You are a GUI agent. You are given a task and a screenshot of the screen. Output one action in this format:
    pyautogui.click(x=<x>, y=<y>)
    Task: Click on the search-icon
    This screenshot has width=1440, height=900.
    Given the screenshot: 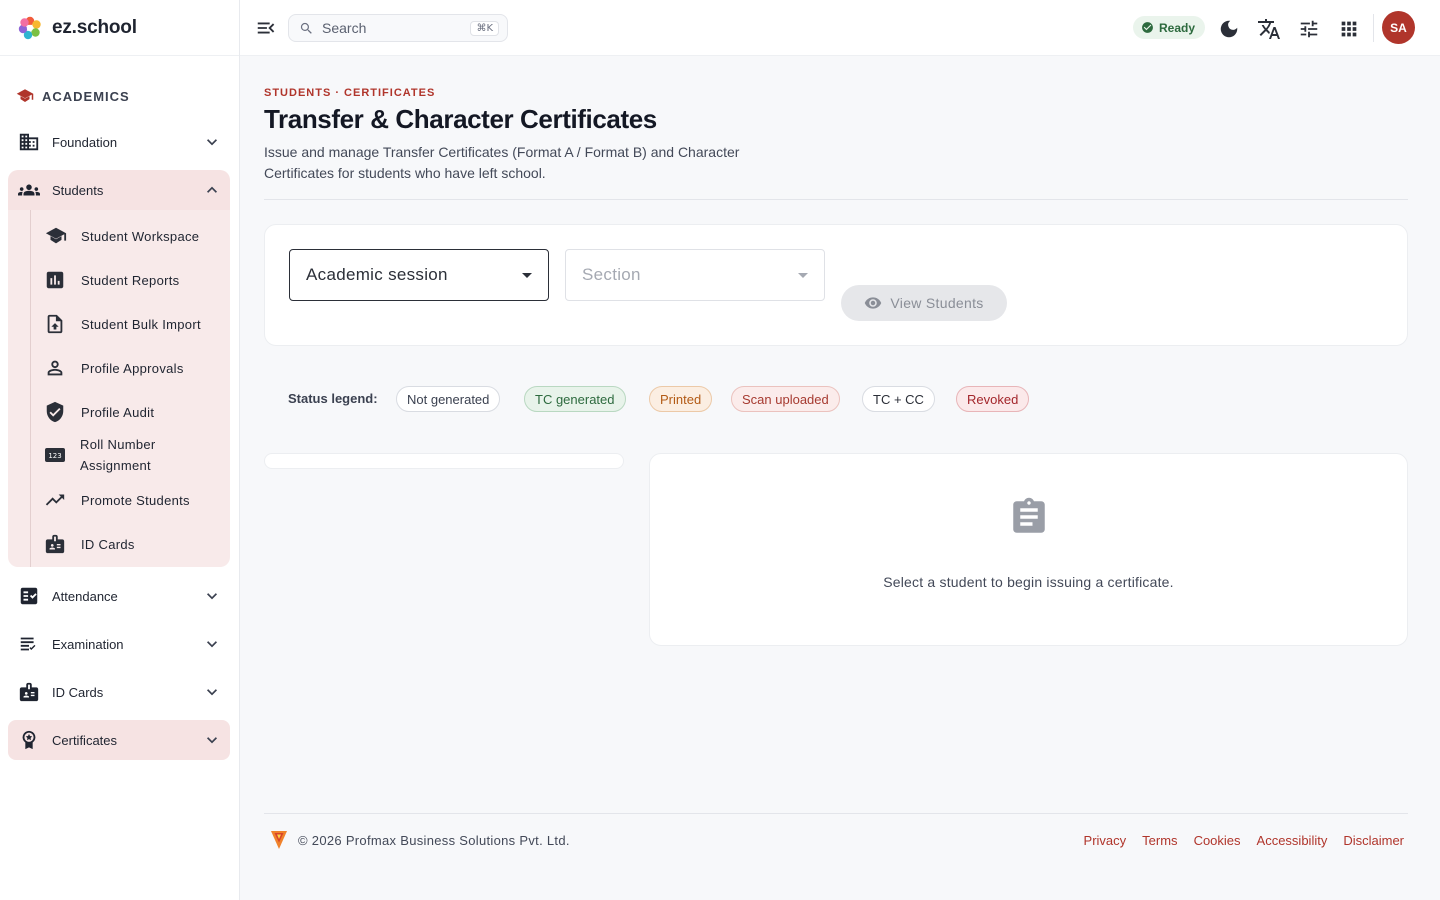 What is the action you would take?
    pyautogui.click(x=306, y=28)
    